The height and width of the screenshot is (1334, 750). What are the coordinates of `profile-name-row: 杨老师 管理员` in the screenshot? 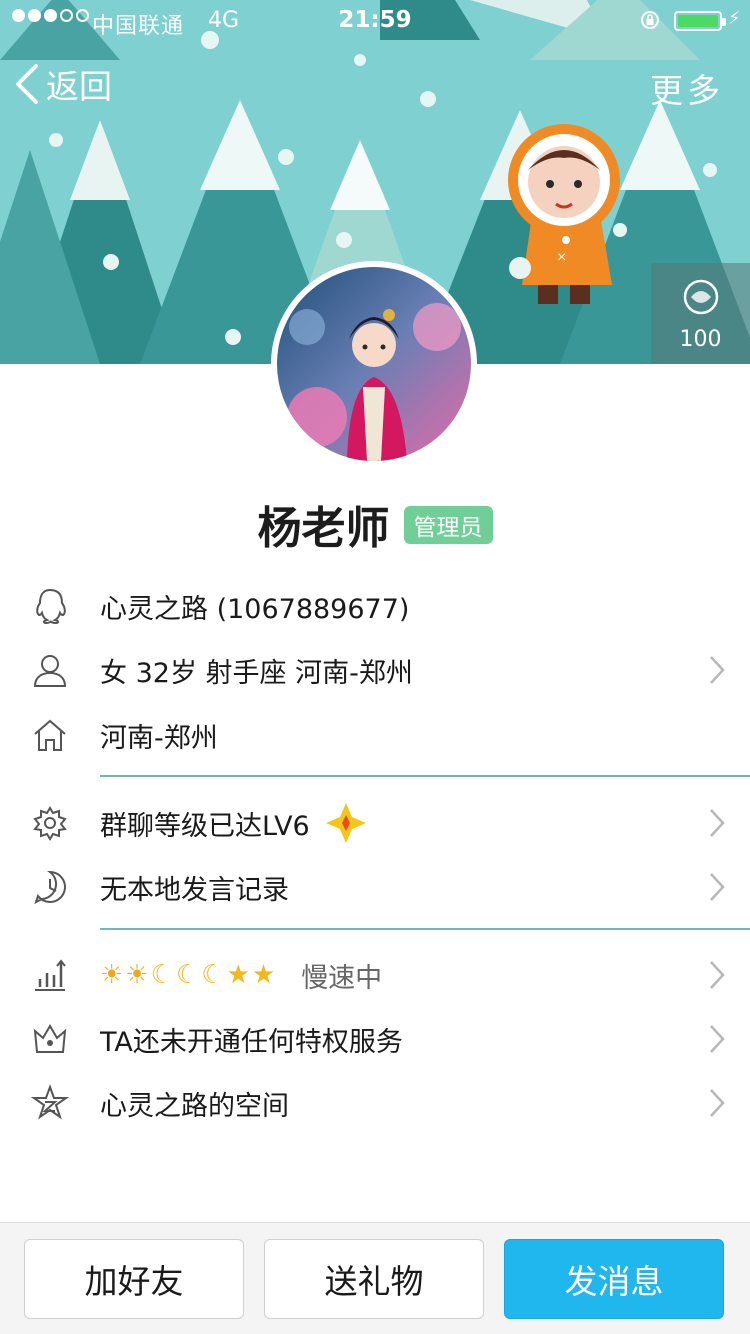 It's located at (375, 524).